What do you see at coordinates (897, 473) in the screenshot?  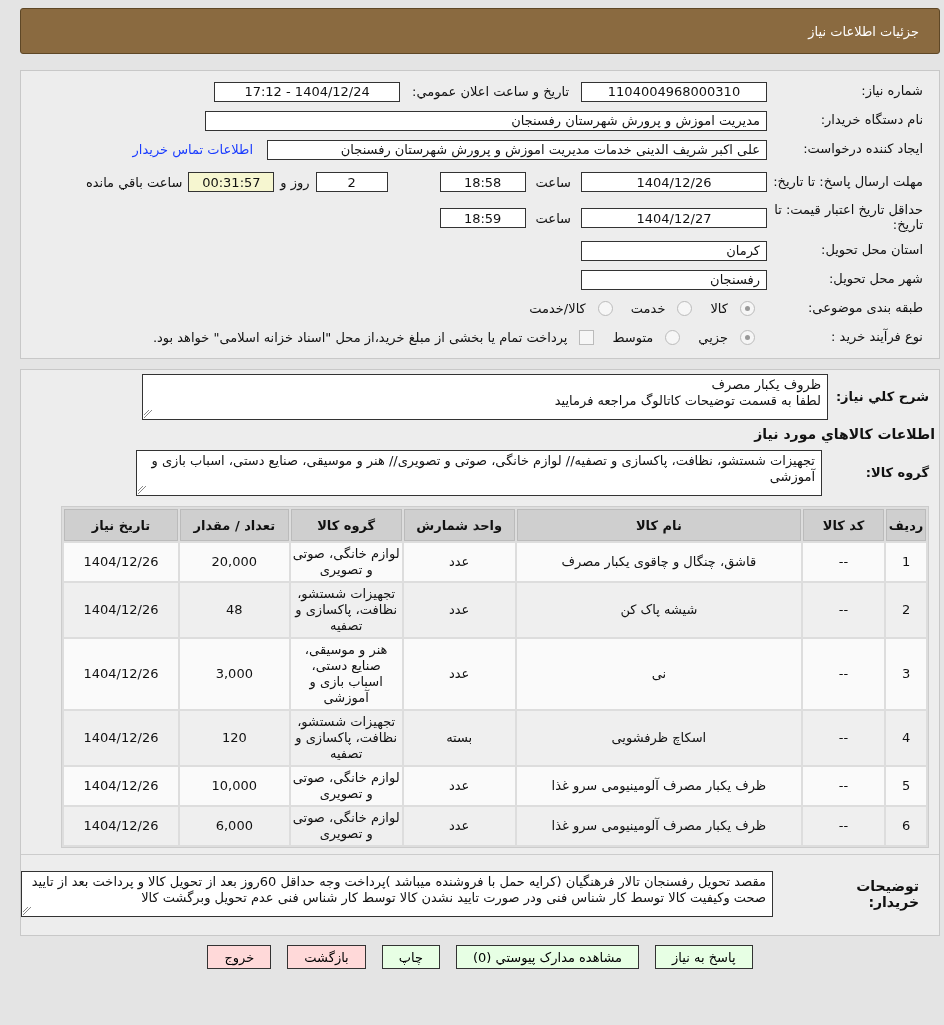 I see `field-label: گروه کالا:` at bounding box center [897, 473].